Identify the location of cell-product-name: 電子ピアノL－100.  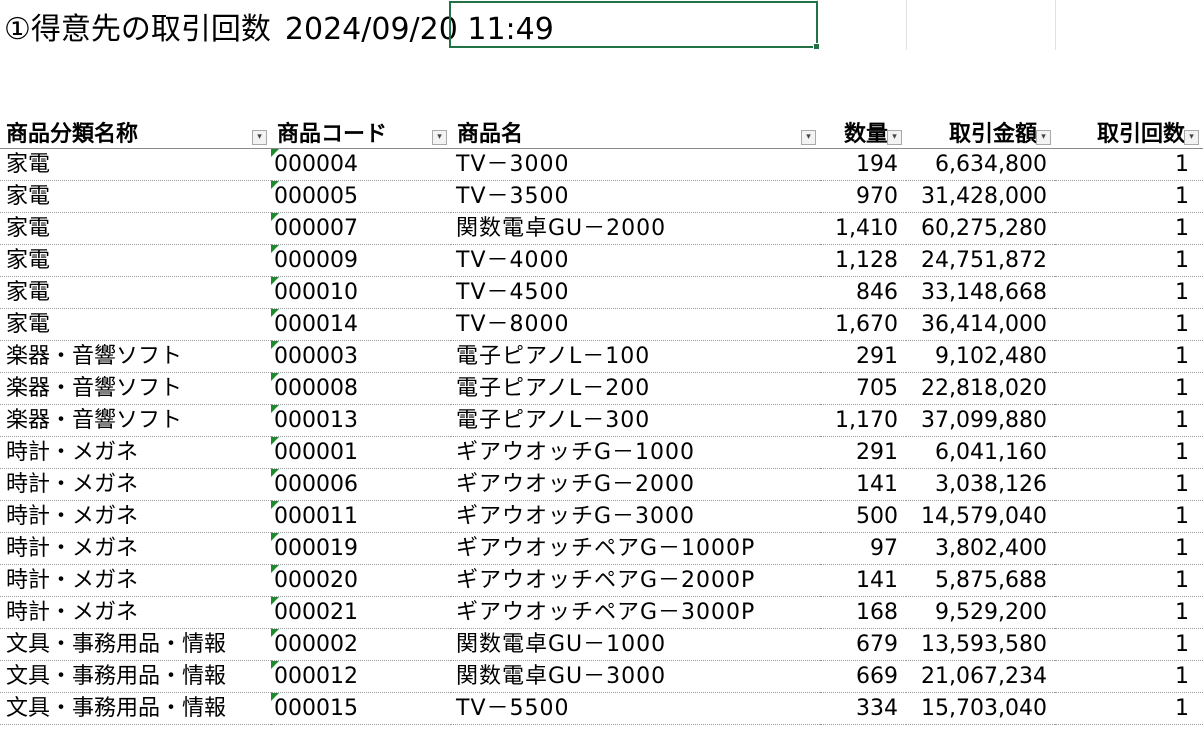
(635, 356).